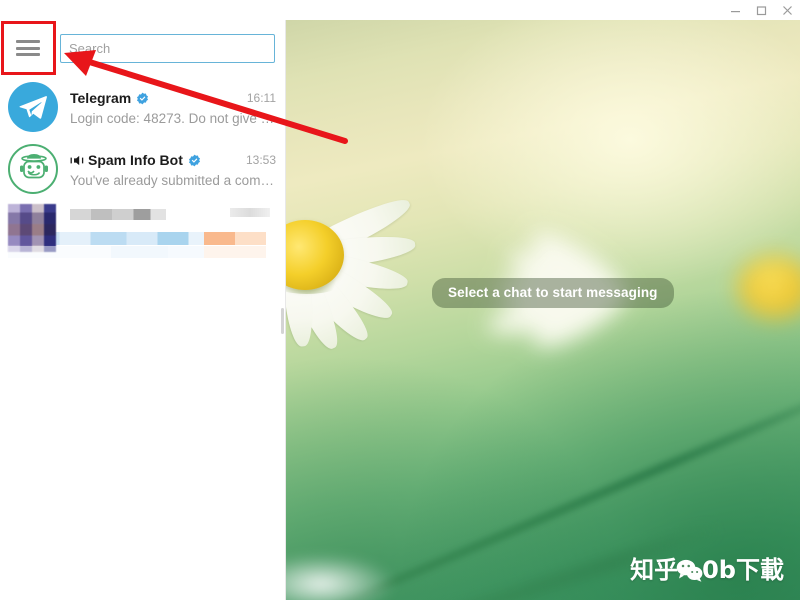 This screenshot has height=600, width=800. I want to click on hamburger-icon, so click(28, 48).